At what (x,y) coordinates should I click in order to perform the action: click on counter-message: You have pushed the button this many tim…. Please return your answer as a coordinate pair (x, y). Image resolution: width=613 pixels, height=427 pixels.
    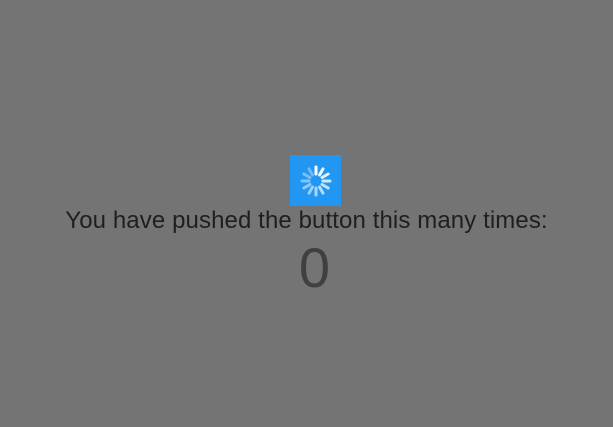
    Looking at the image, I should click on (306, 220).